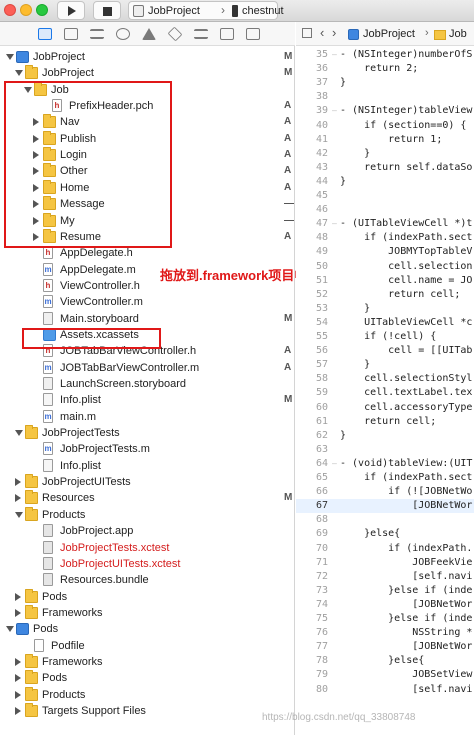  What do you see at coordinates (385, 224) in the screenshot?
I see `code-line: 47 — - (UITableViewCell *)t` at bounding box center [385, 224].